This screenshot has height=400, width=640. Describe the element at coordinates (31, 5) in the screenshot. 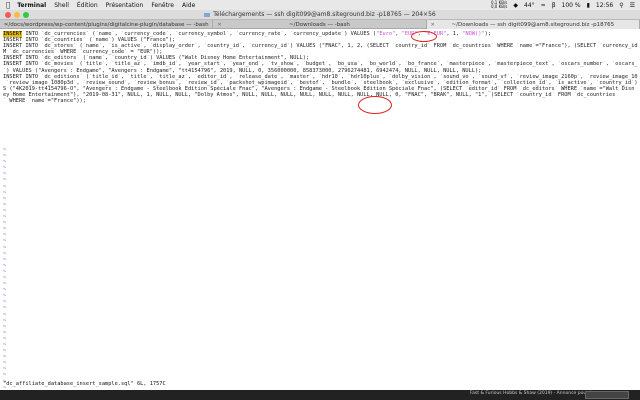

I see `menu-app-terminal: Terminal` at that location.